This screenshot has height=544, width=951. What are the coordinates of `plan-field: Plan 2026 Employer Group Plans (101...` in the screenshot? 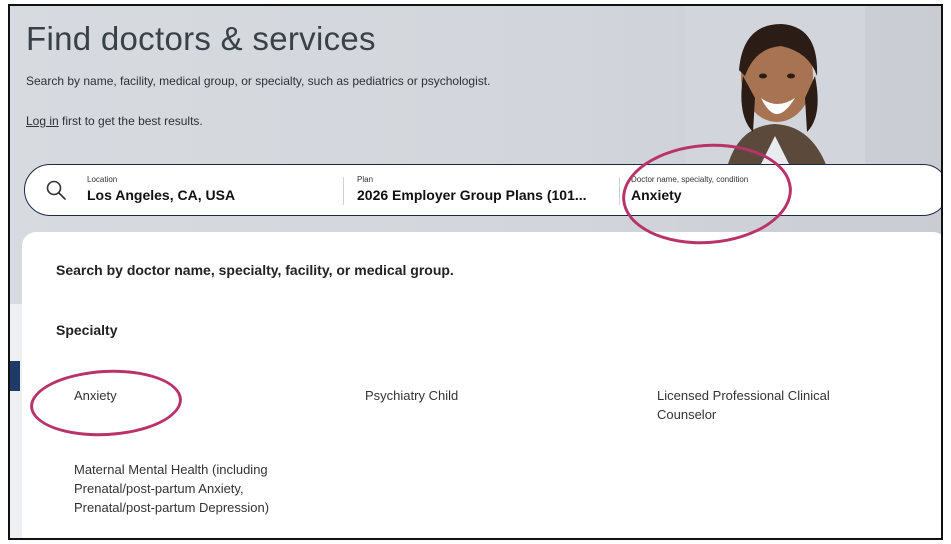 It's located at (472, 189).